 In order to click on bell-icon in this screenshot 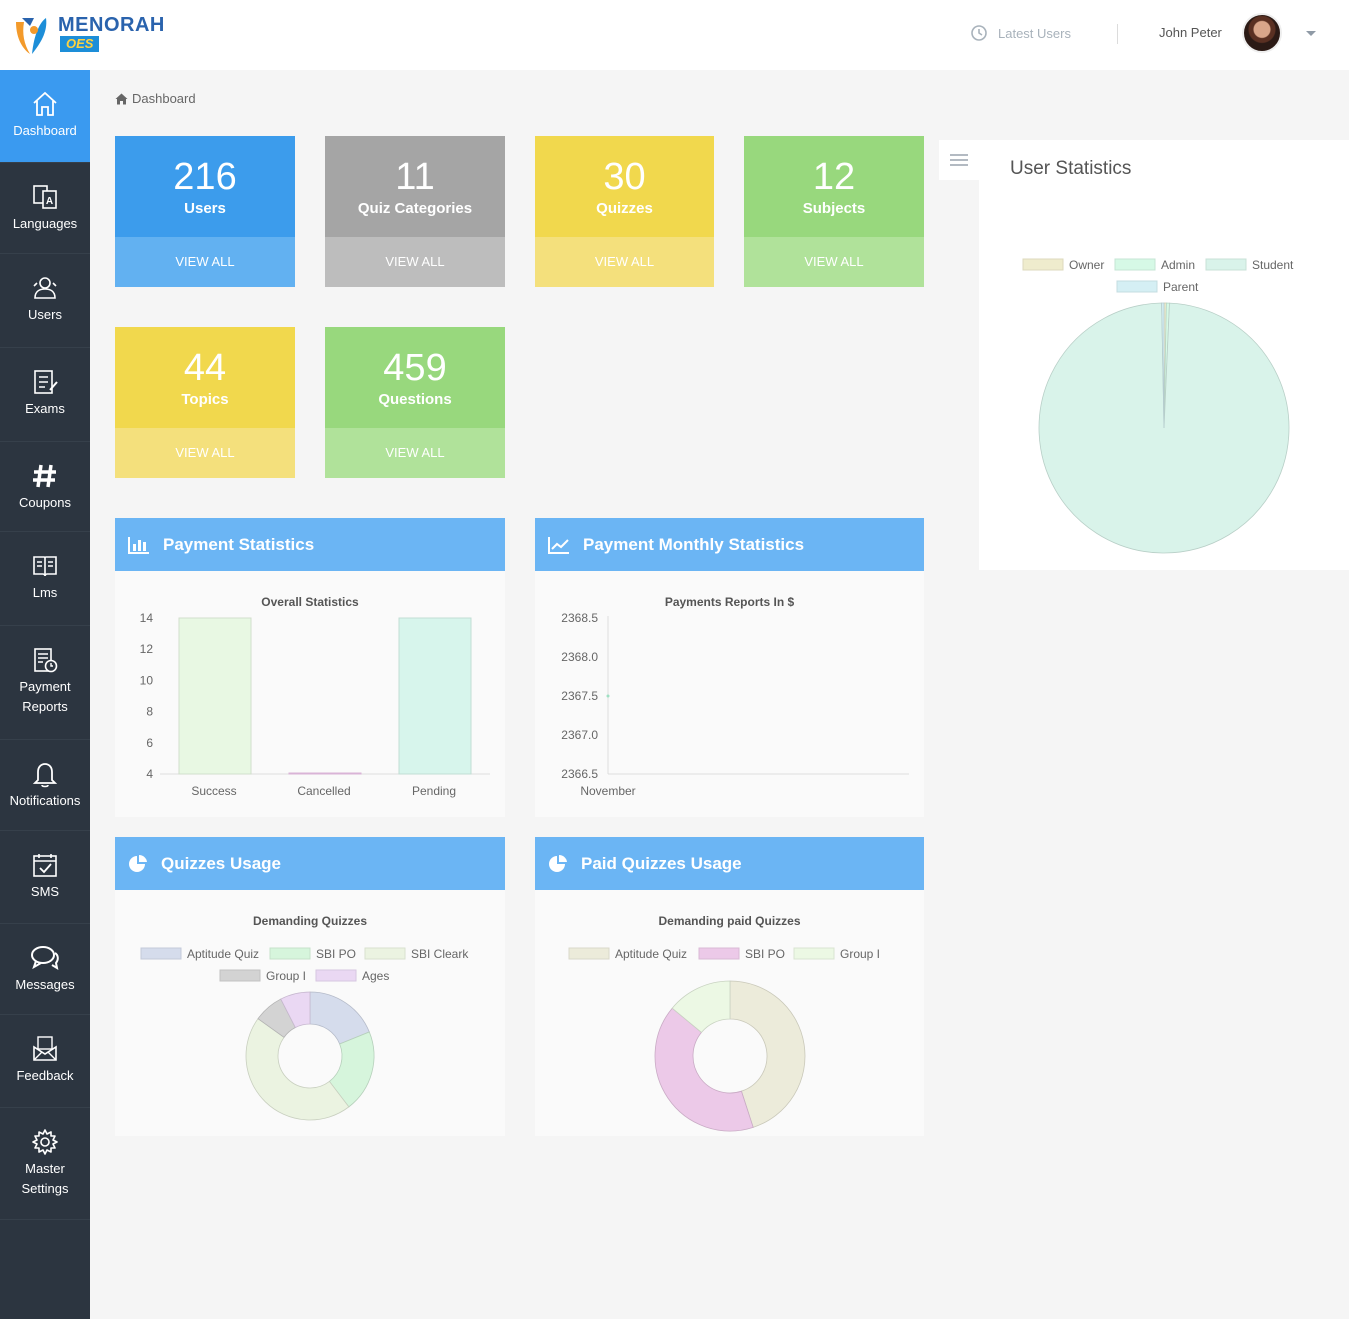, I will do `click(45, 775)`.